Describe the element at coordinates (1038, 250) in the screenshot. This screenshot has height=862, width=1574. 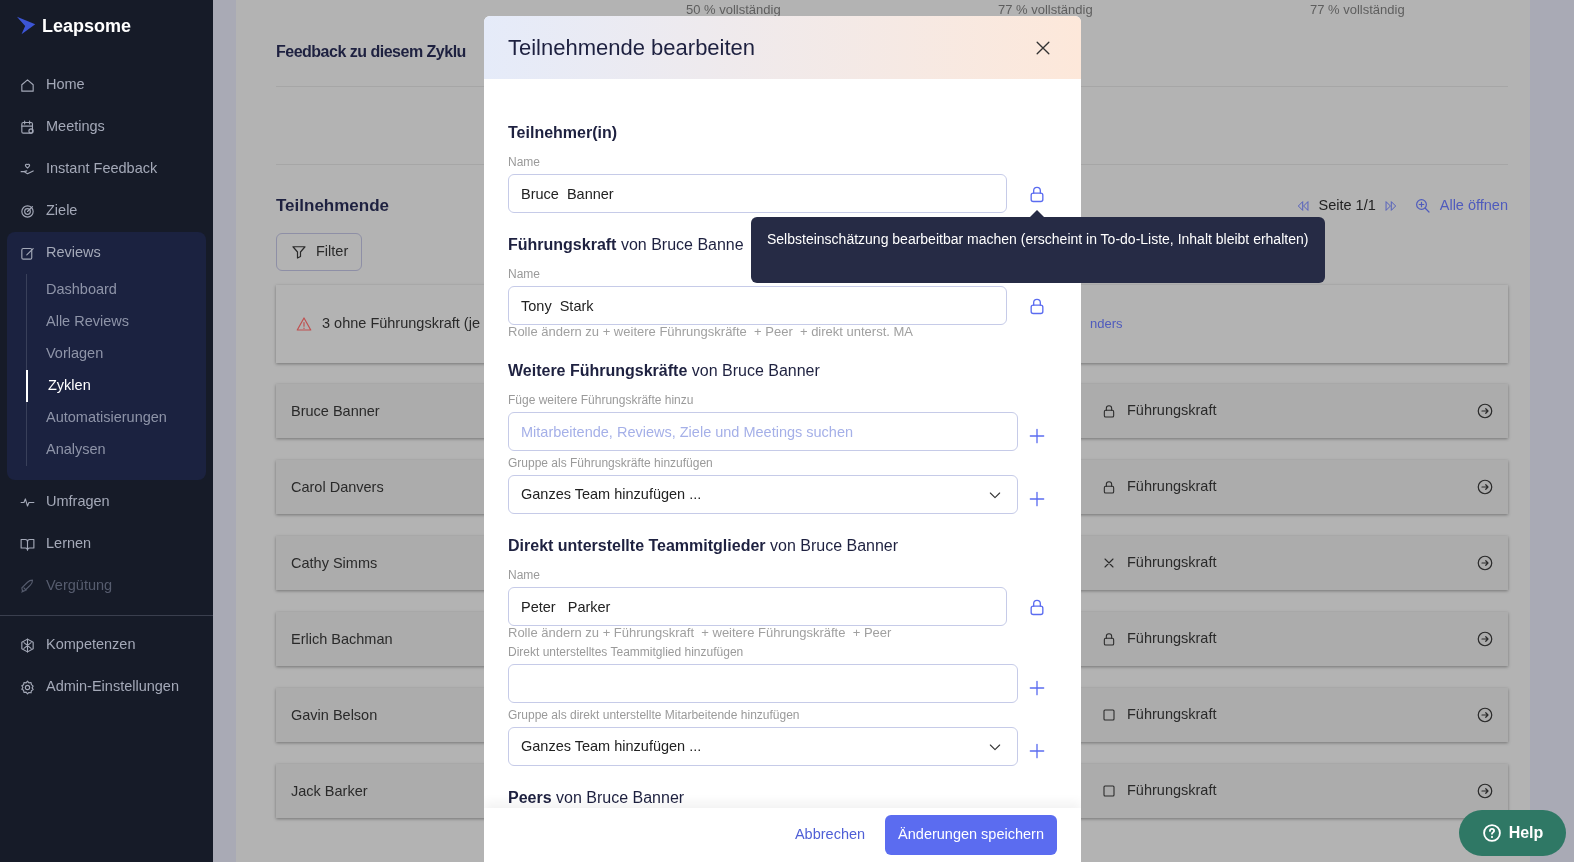
I see `tooltip: Selbsteinschätzung bearbeitbar machen (erscheint in To-do-Liste, Inhalt bleibt erhalten)` at that location.